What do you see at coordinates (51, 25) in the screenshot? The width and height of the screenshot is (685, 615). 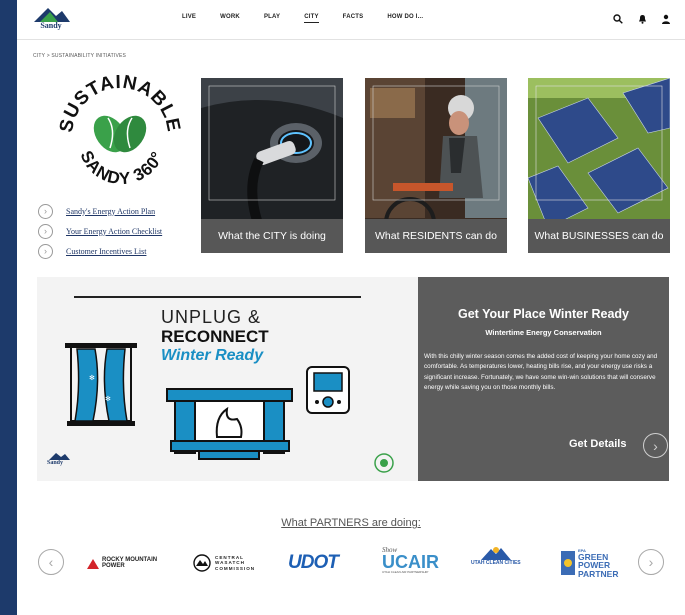 I see `logo-text: Sandy` at bounding box center [51, 25].